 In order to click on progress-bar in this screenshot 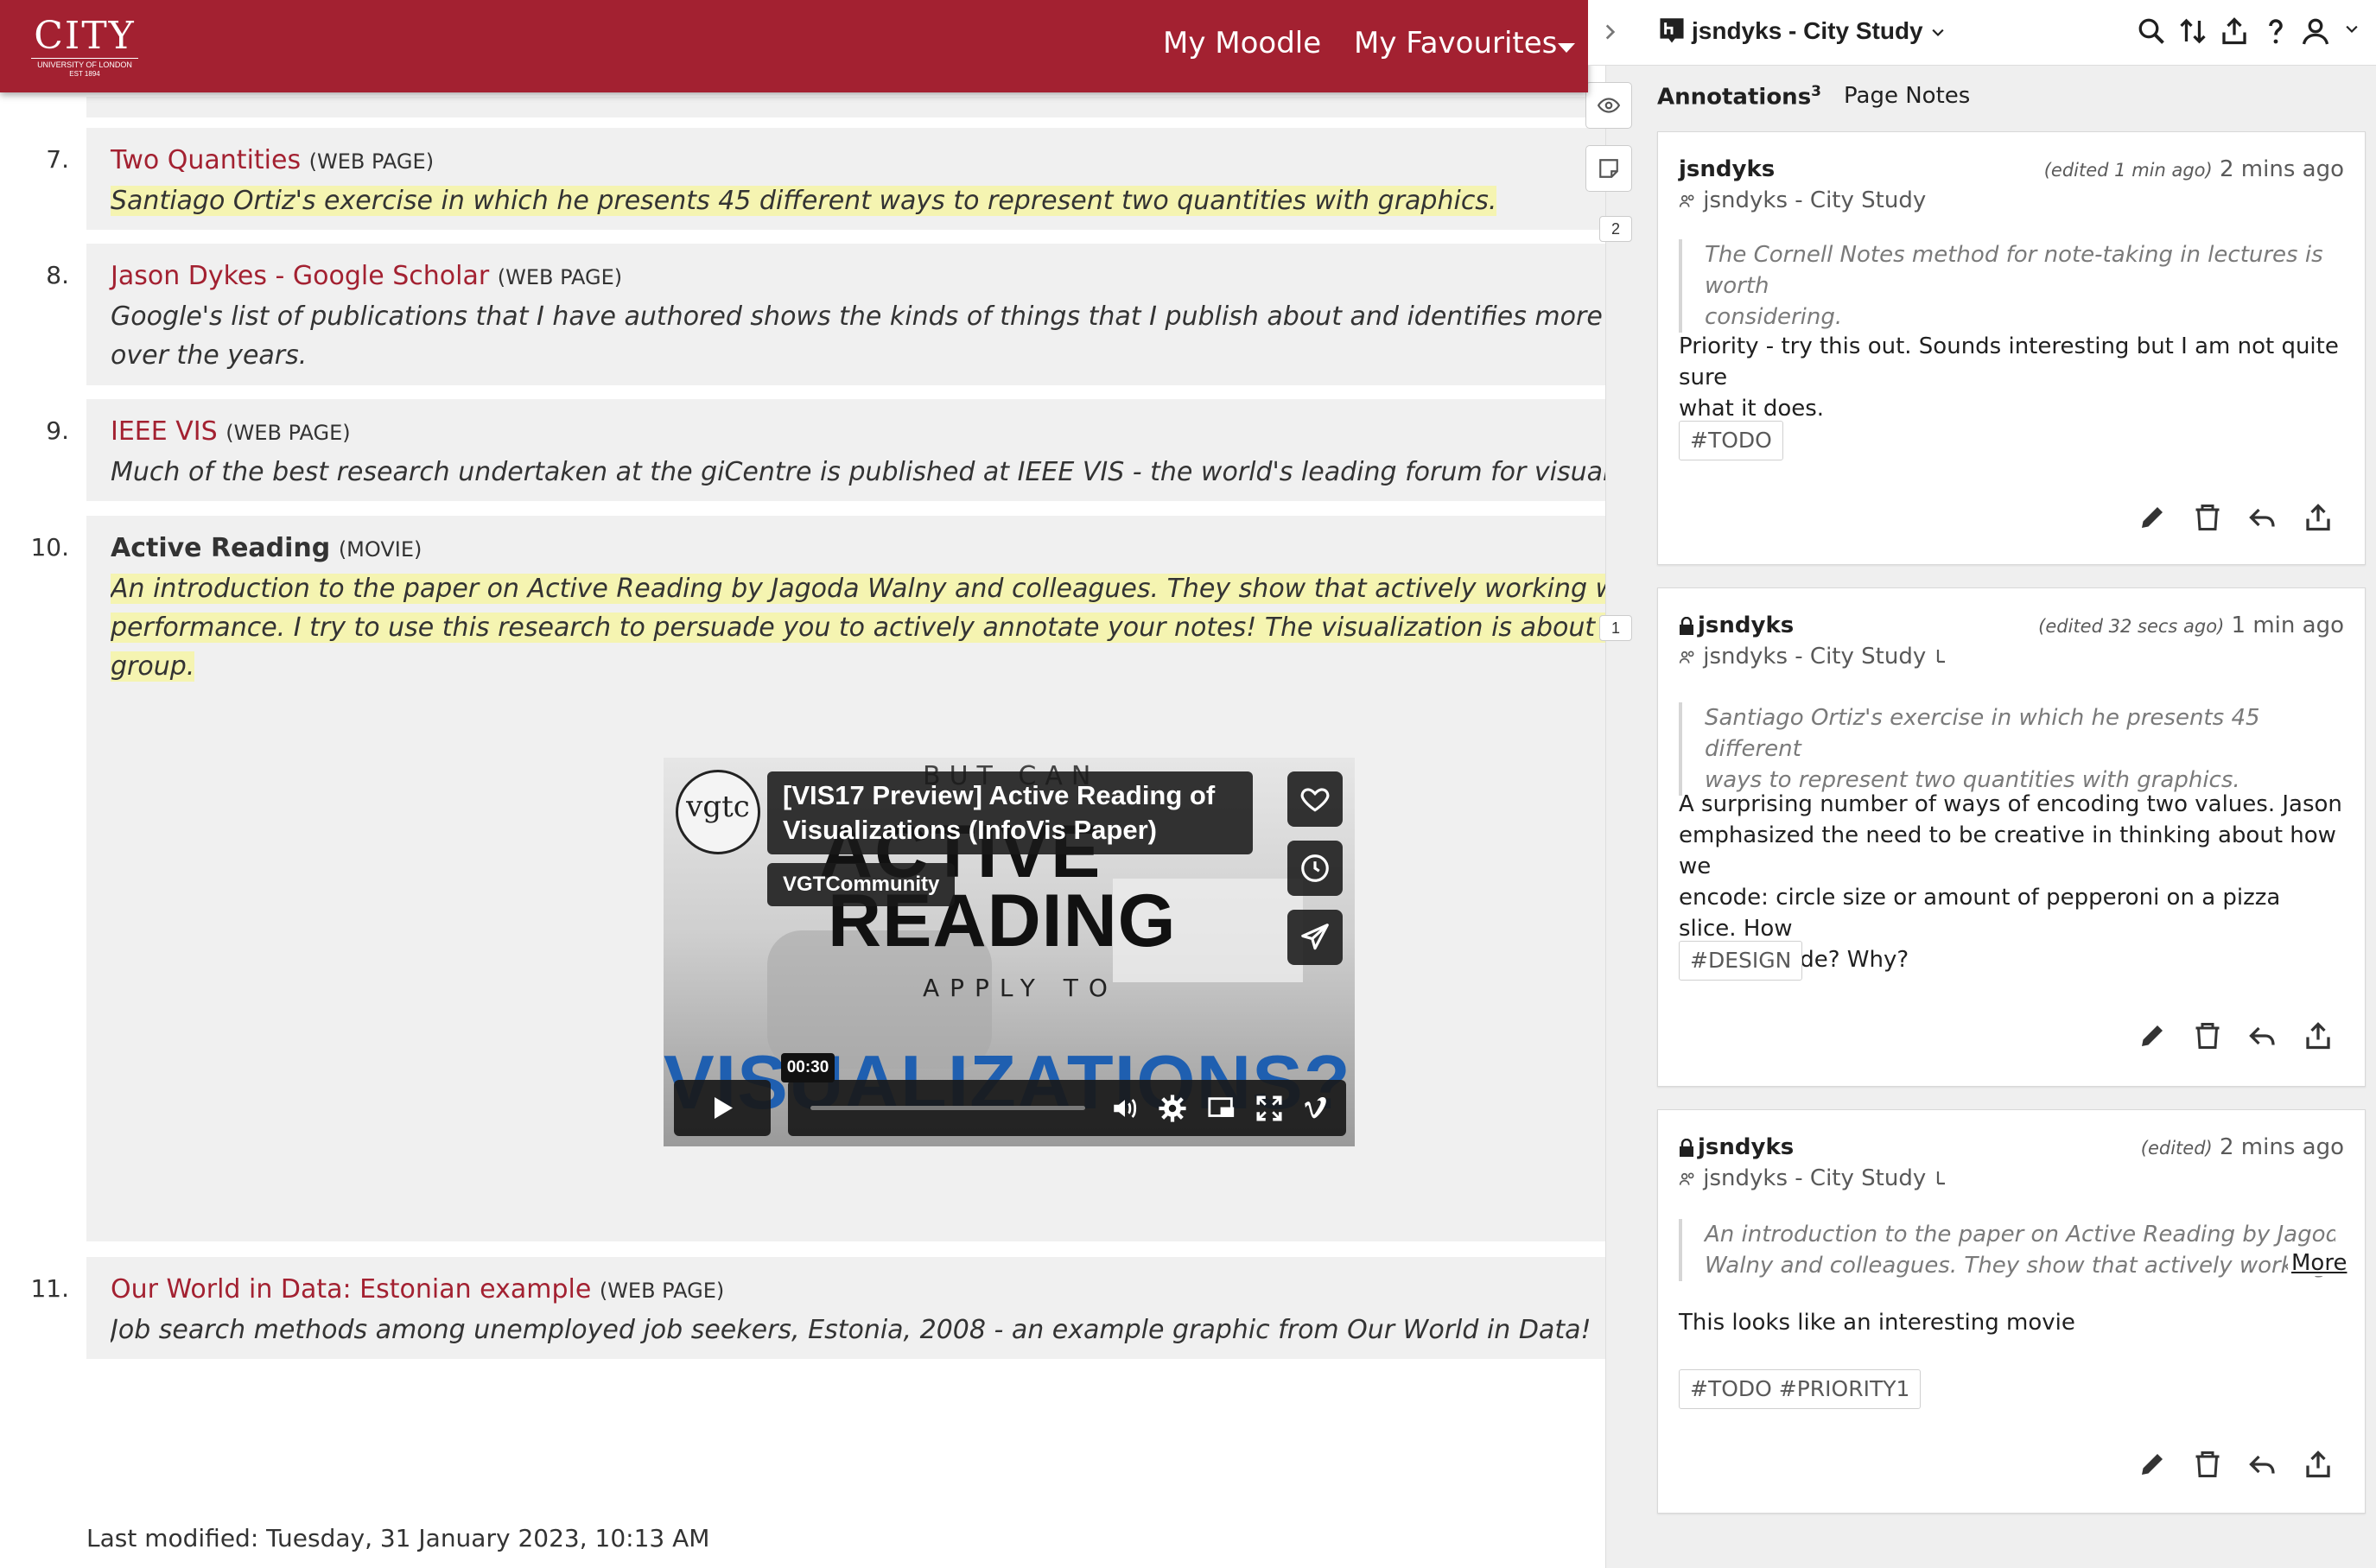, I will do `click(947, 1108)`.